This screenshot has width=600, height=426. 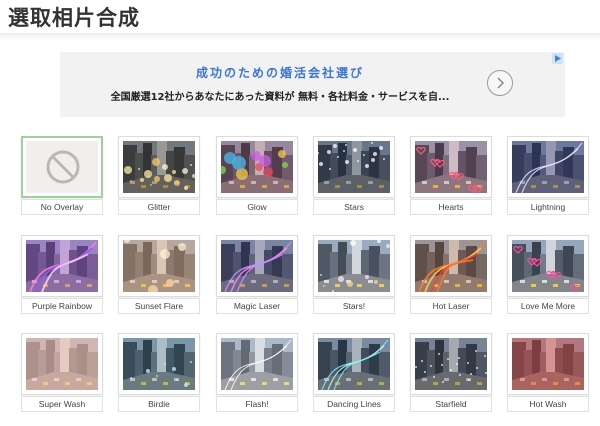 I want to click on prohibited-icon, so click(x=63, y=167).